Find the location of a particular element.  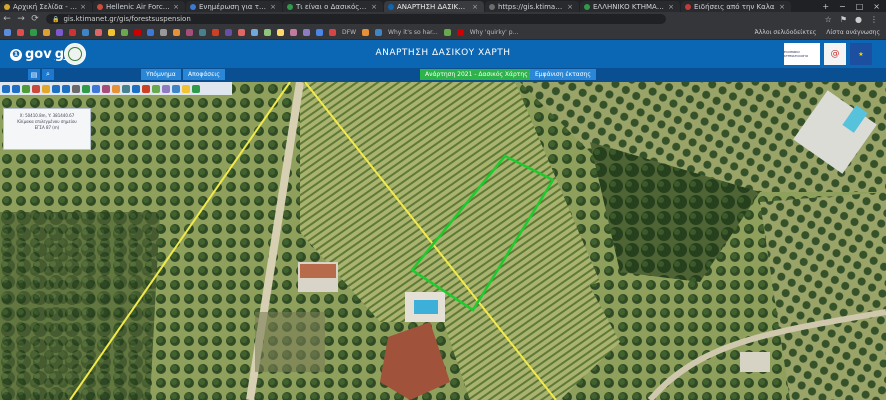

tab-label: Ενημέρωση για τους Δ is located at coordinates (233, 6).